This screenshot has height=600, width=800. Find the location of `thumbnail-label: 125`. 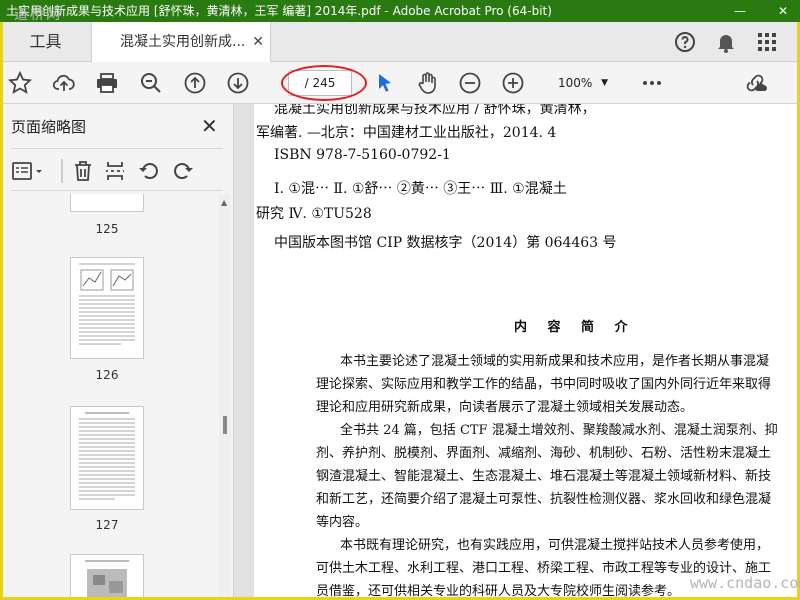

thumbnail-label: 125 is located at coordinates (107, 229).